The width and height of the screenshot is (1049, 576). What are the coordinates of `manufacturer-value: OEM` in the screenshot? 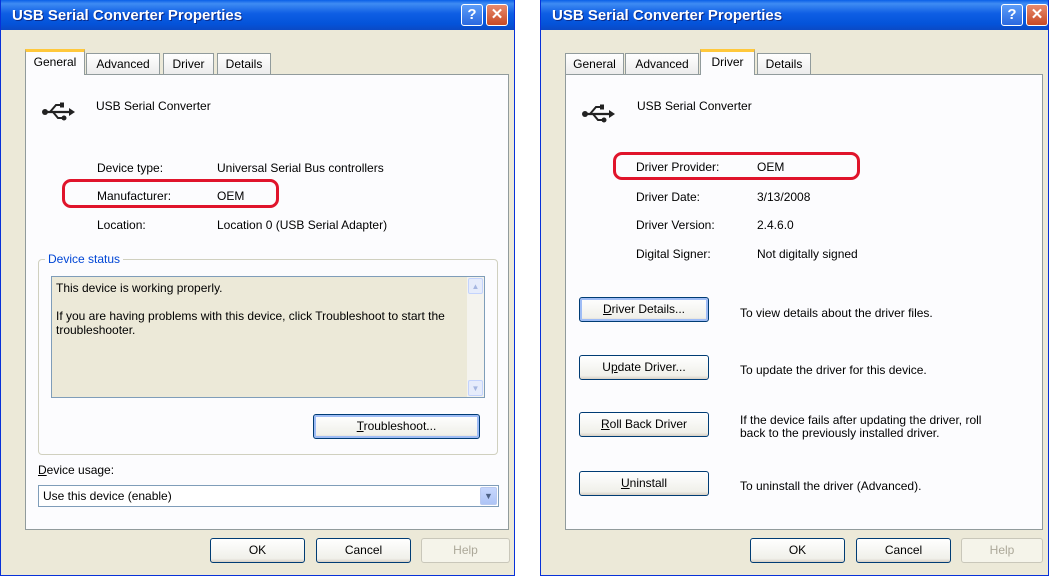 It's located at (231, 196).